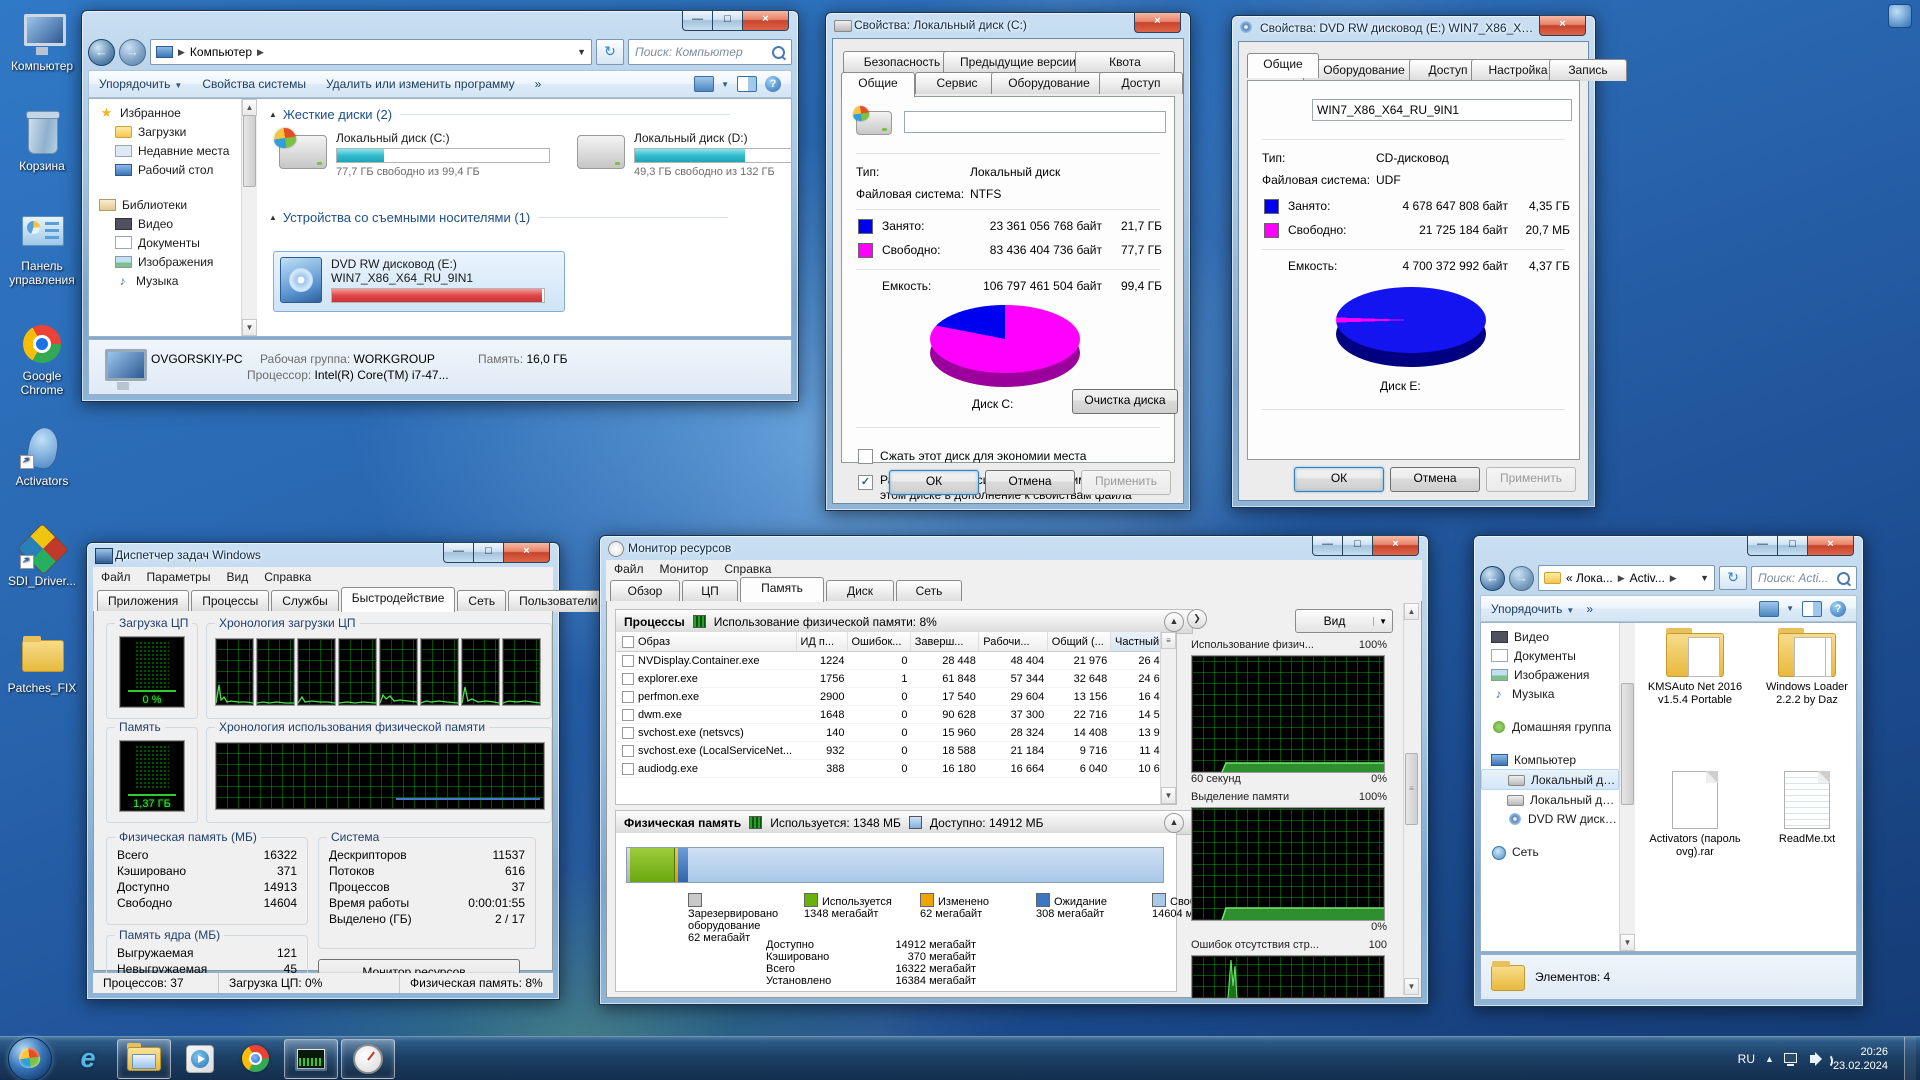  Describe the element at coordinates (1695, 815) in the screenshot. I see `file-item: Activators (пароль ovg).rar` at that location.